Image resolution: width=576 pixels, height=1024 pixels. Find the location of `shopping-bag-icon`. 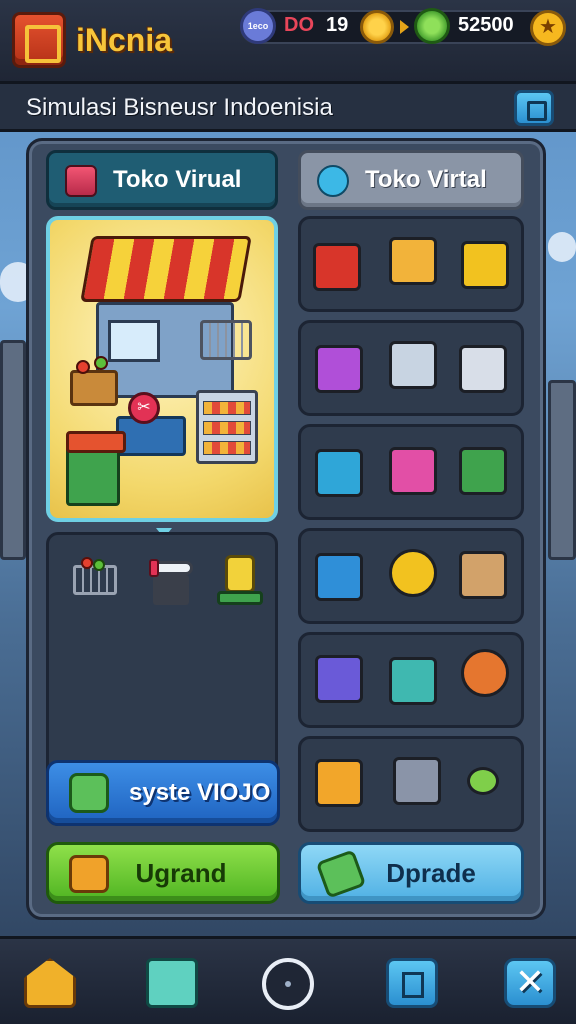

shopping-bag-icon is located at coordinates (413, 471).